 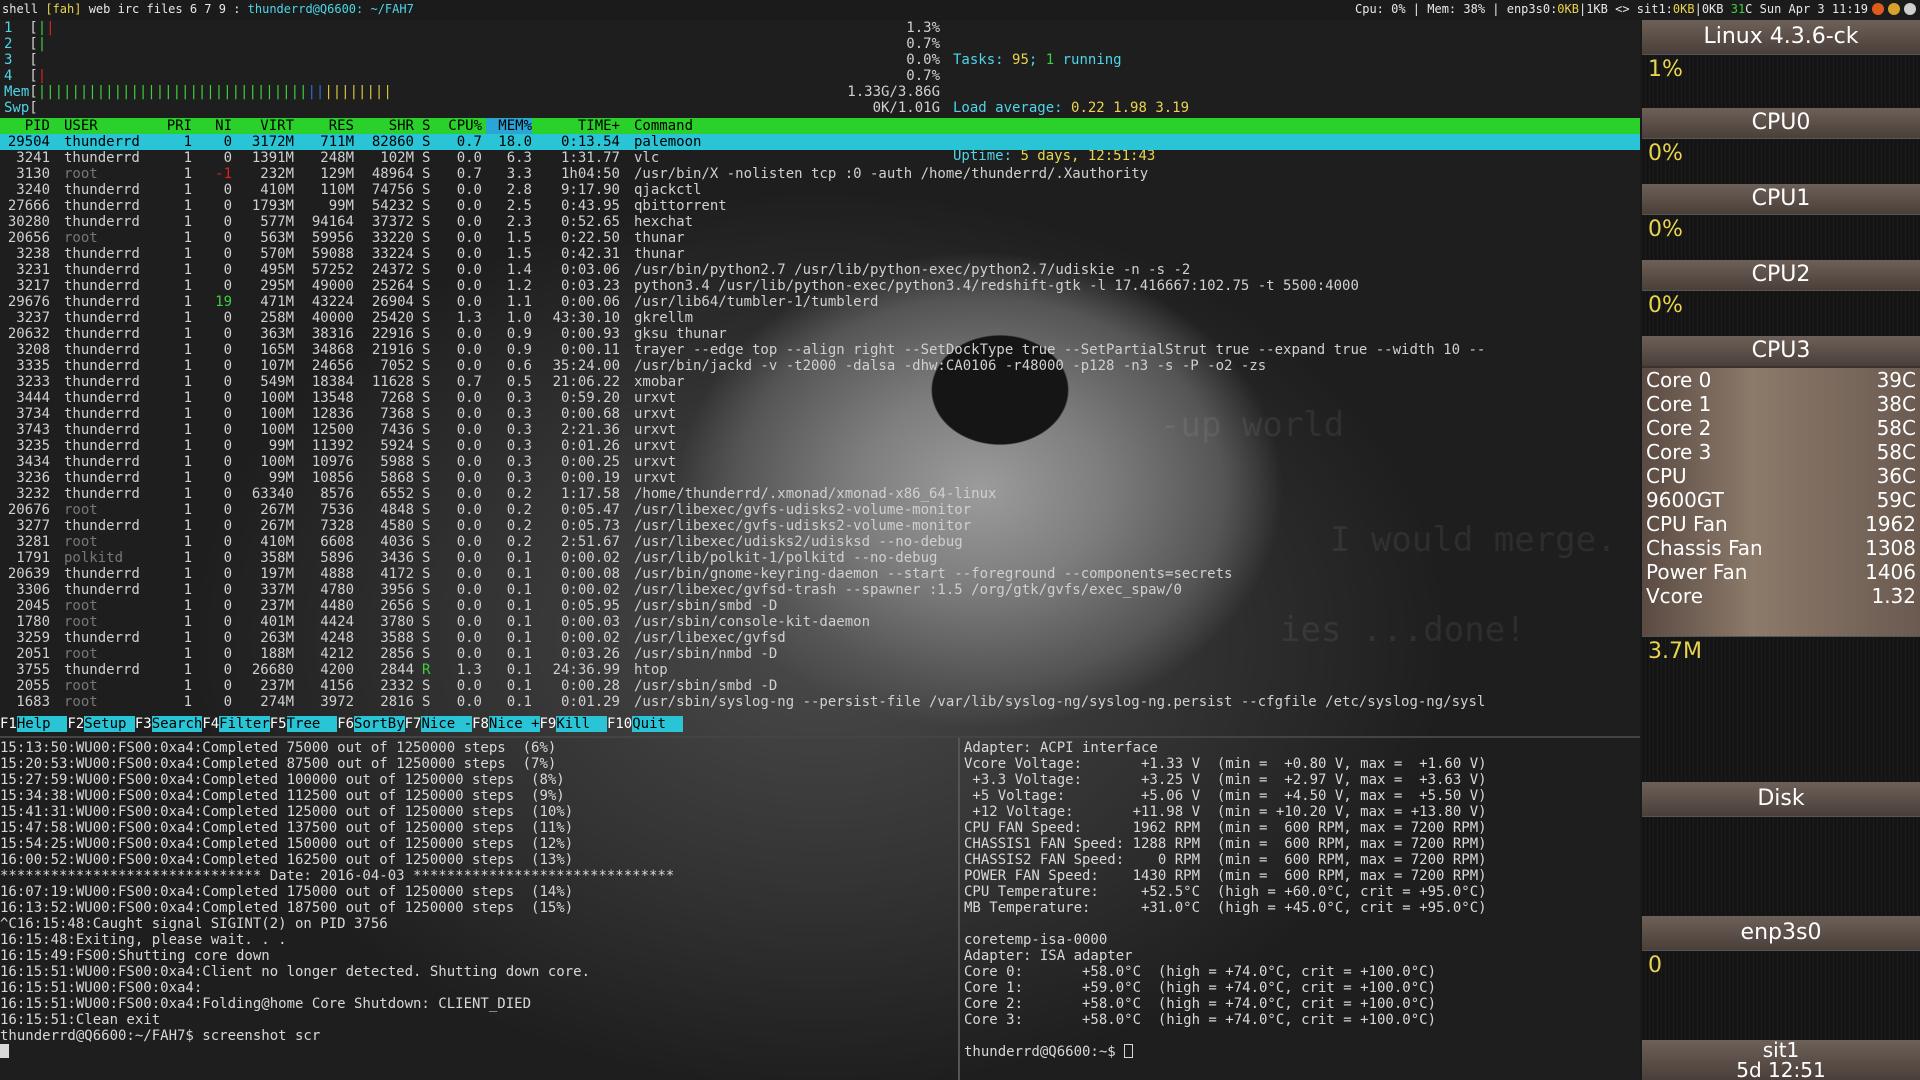 What do you see at coordinates (519, 622) in the screenshot?
I see `process-mem: 0.1` at bounding box center [519, 622].